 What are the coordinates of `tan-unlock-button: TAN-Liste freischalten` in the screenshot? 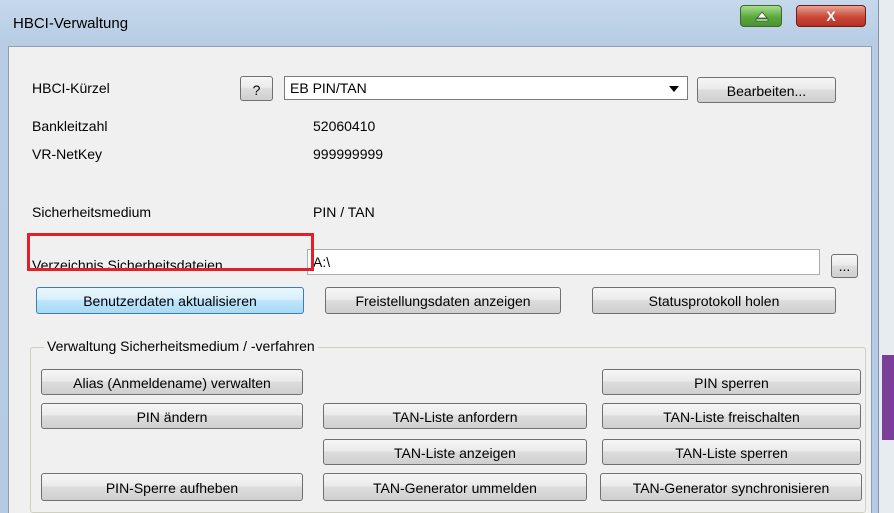 It's located at (731, 416).